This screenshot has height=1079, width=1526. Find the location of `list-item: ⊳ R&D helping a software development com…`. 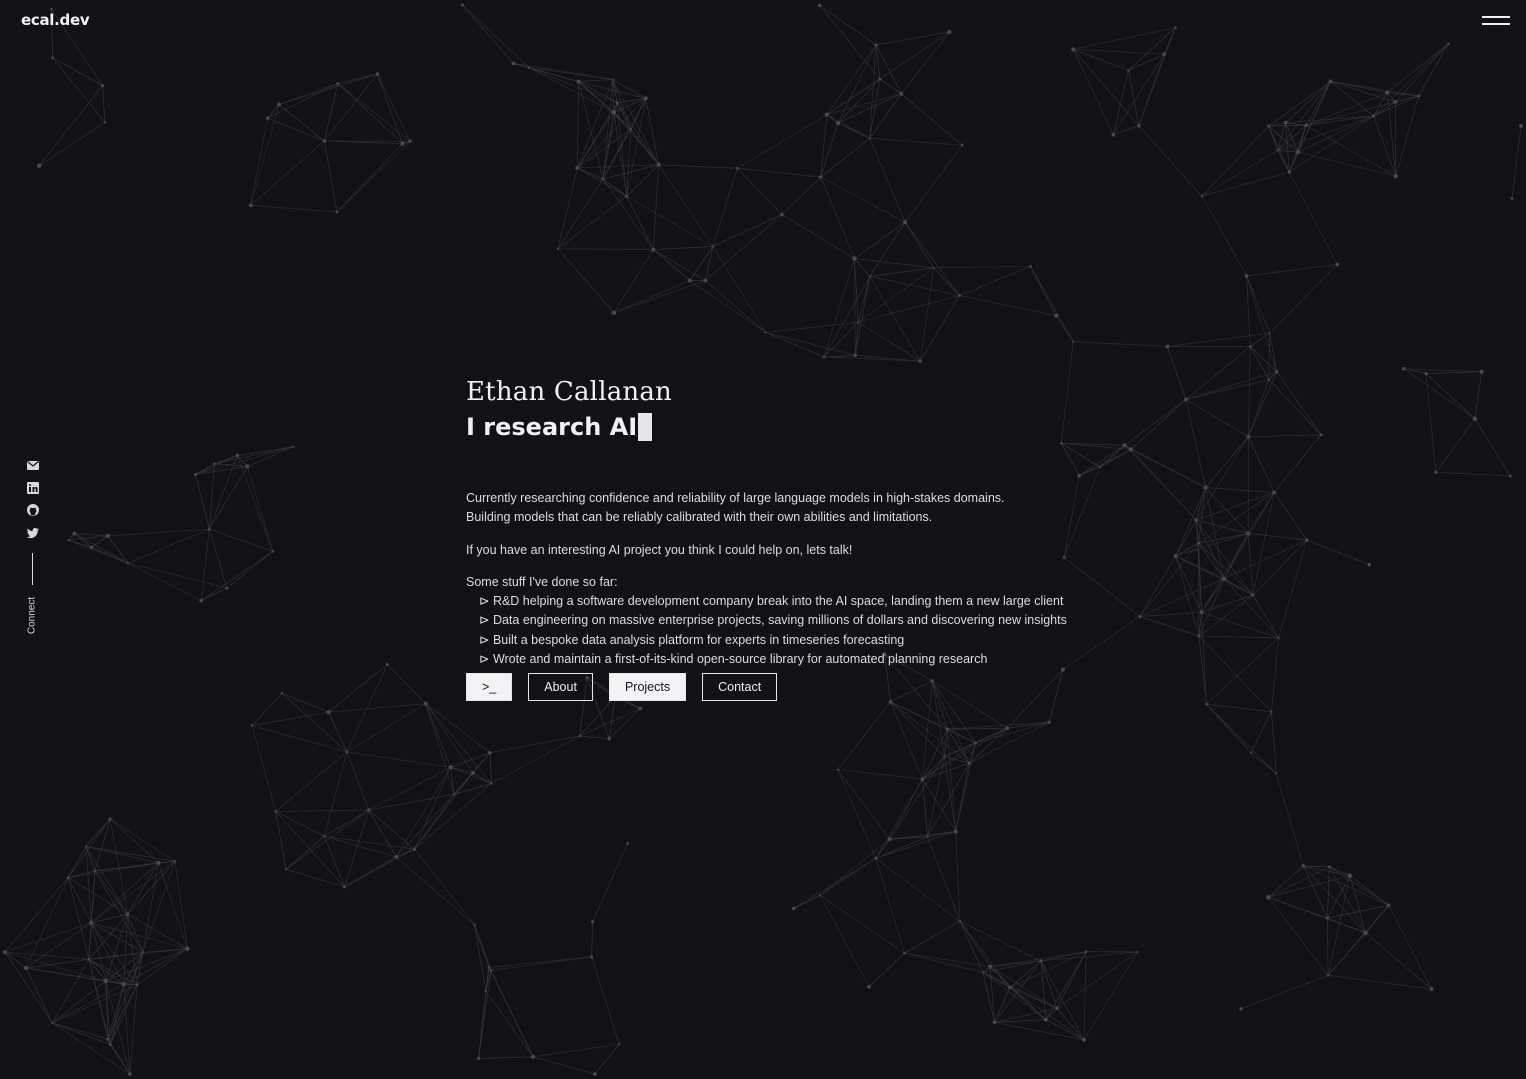

list-item: ⊳ R&D helping a software development com… is located at coordinates (771, 601).